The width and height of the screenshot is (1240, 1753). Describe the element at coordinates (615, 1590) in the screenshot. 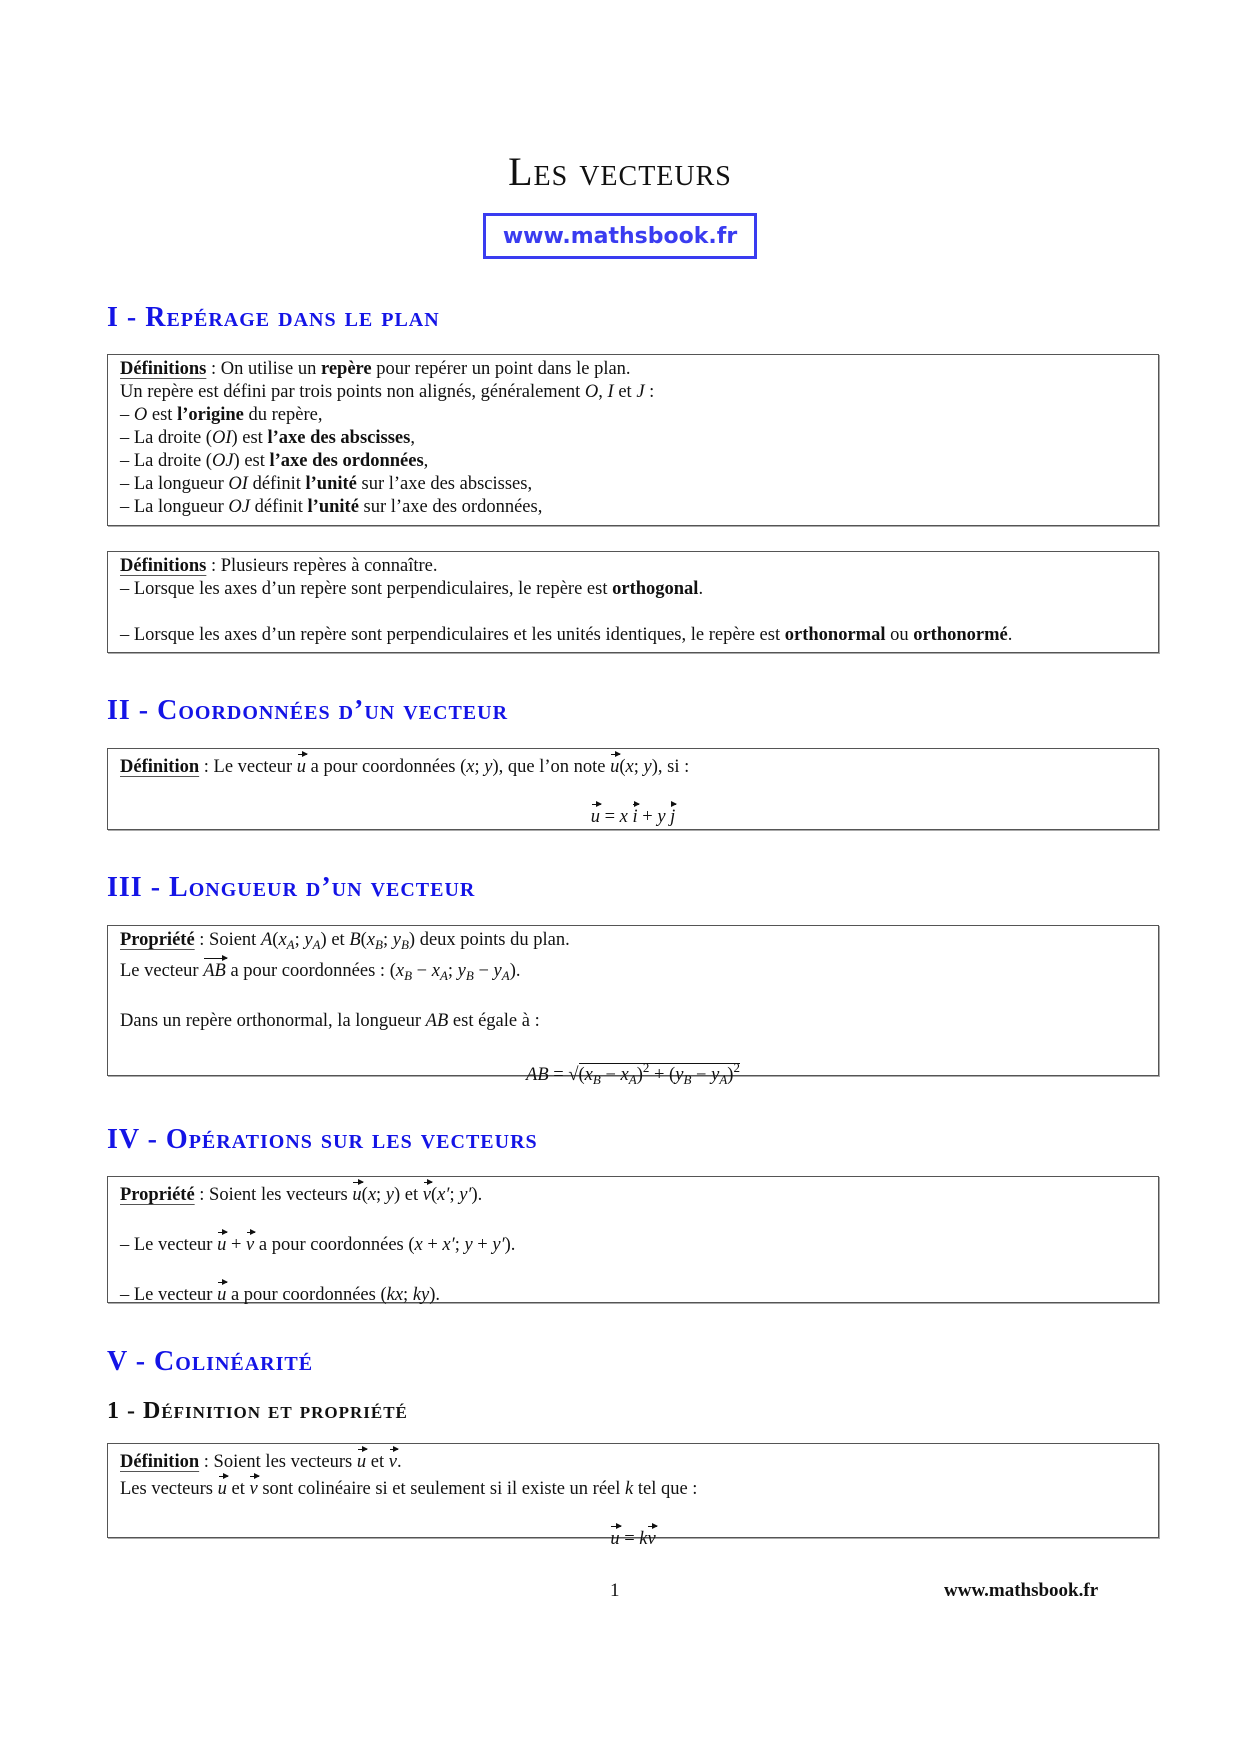

I see `page-number: 1` at that location.